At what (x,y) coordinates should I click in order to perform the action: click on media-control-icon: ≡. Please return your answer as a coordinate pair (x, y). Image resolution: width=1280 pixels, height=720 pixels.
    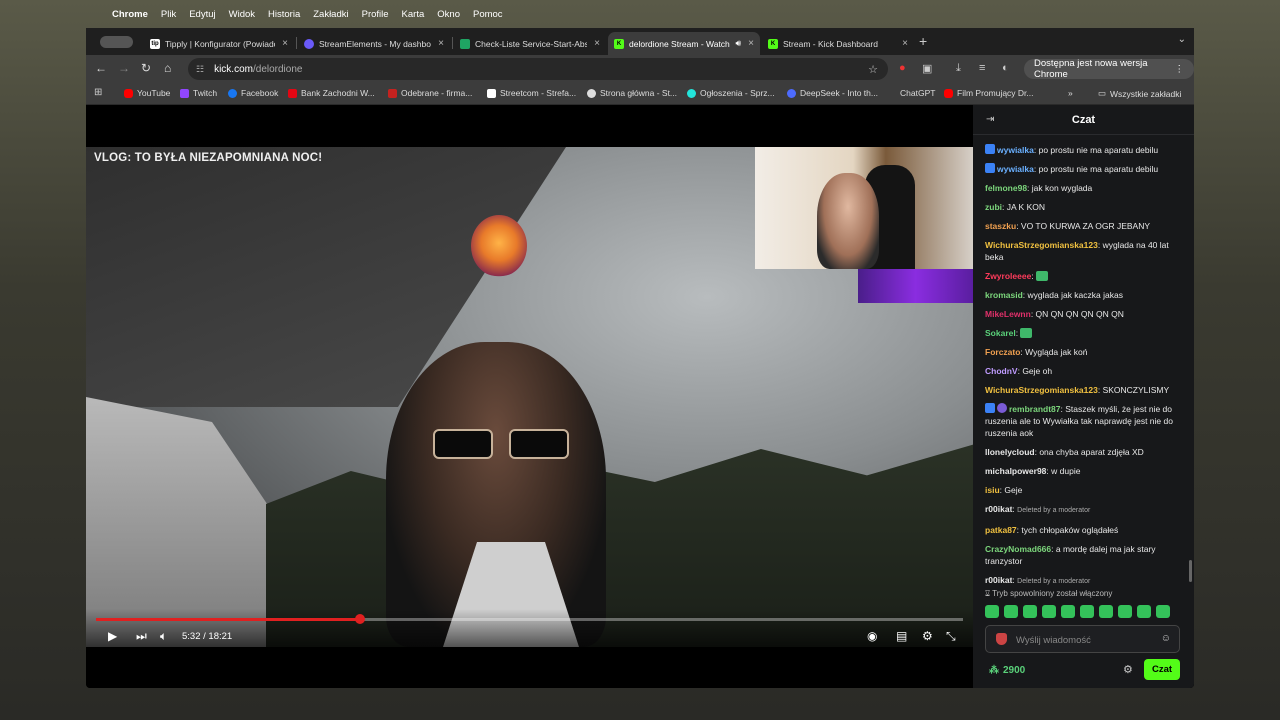
    Looking at the image, I should click on (982, 68).